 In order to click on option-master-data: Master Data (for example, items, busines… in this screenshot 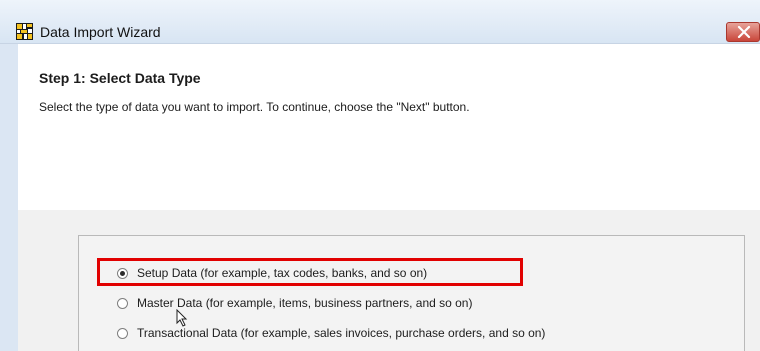, I will do `click(294, 303)`.